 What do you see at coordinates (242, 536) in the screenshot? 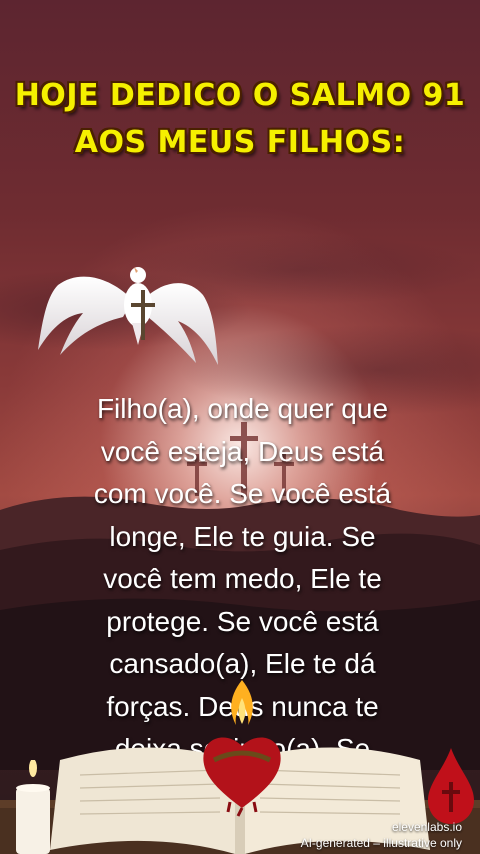
I see `message-line: longe, Ele te guia. Se` at bounding box center [242, 536].